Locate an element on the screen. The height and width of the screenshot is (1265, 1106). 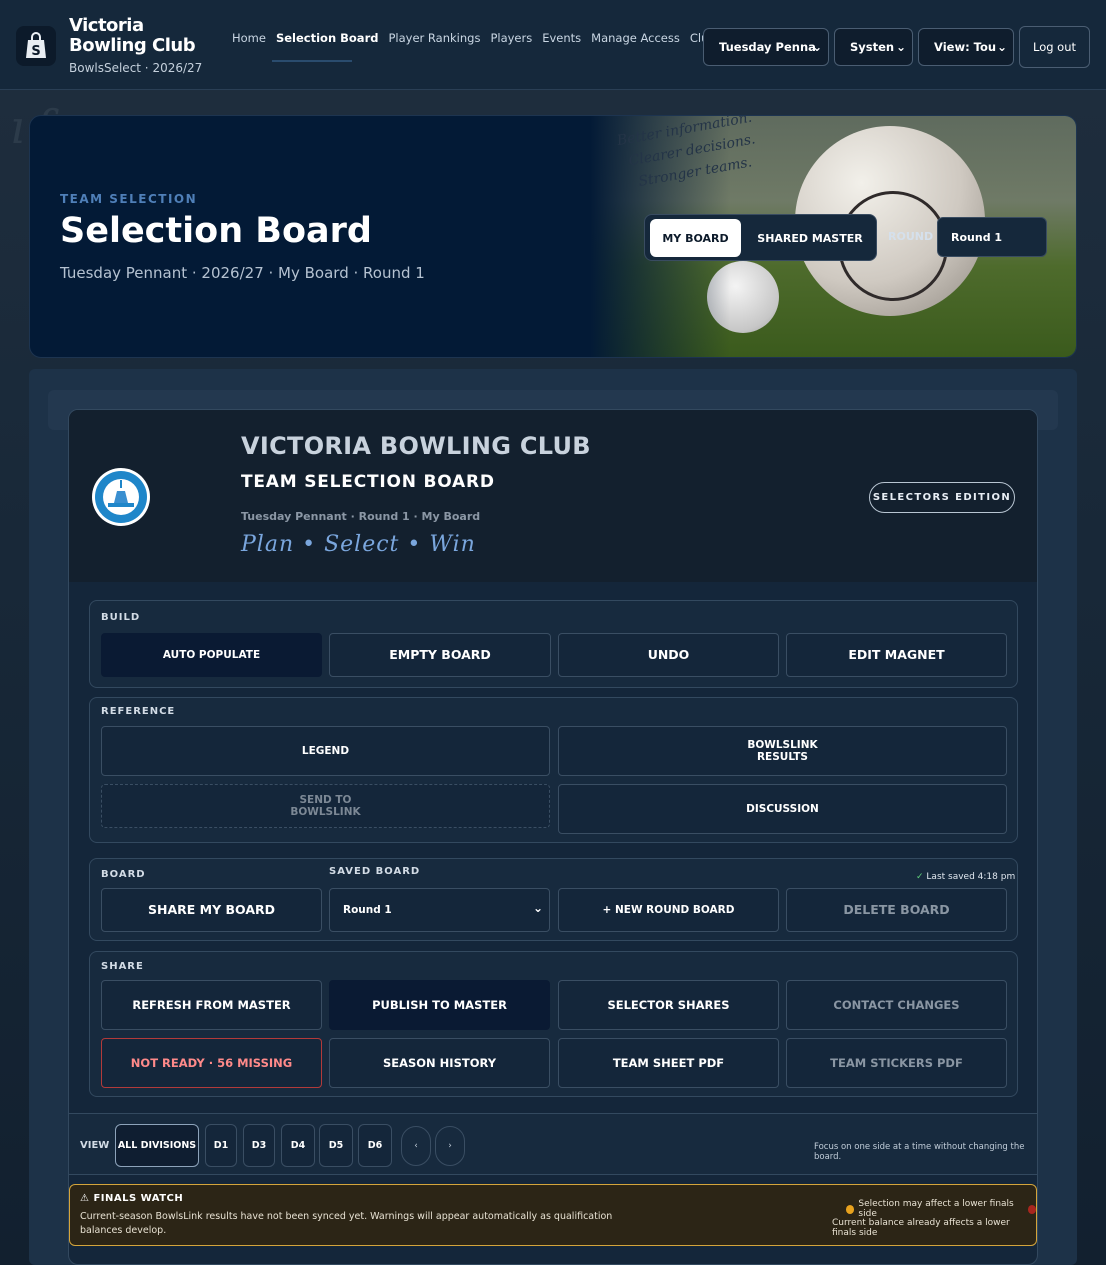
round-select: Round 1 is located at coordinates (992, 237).